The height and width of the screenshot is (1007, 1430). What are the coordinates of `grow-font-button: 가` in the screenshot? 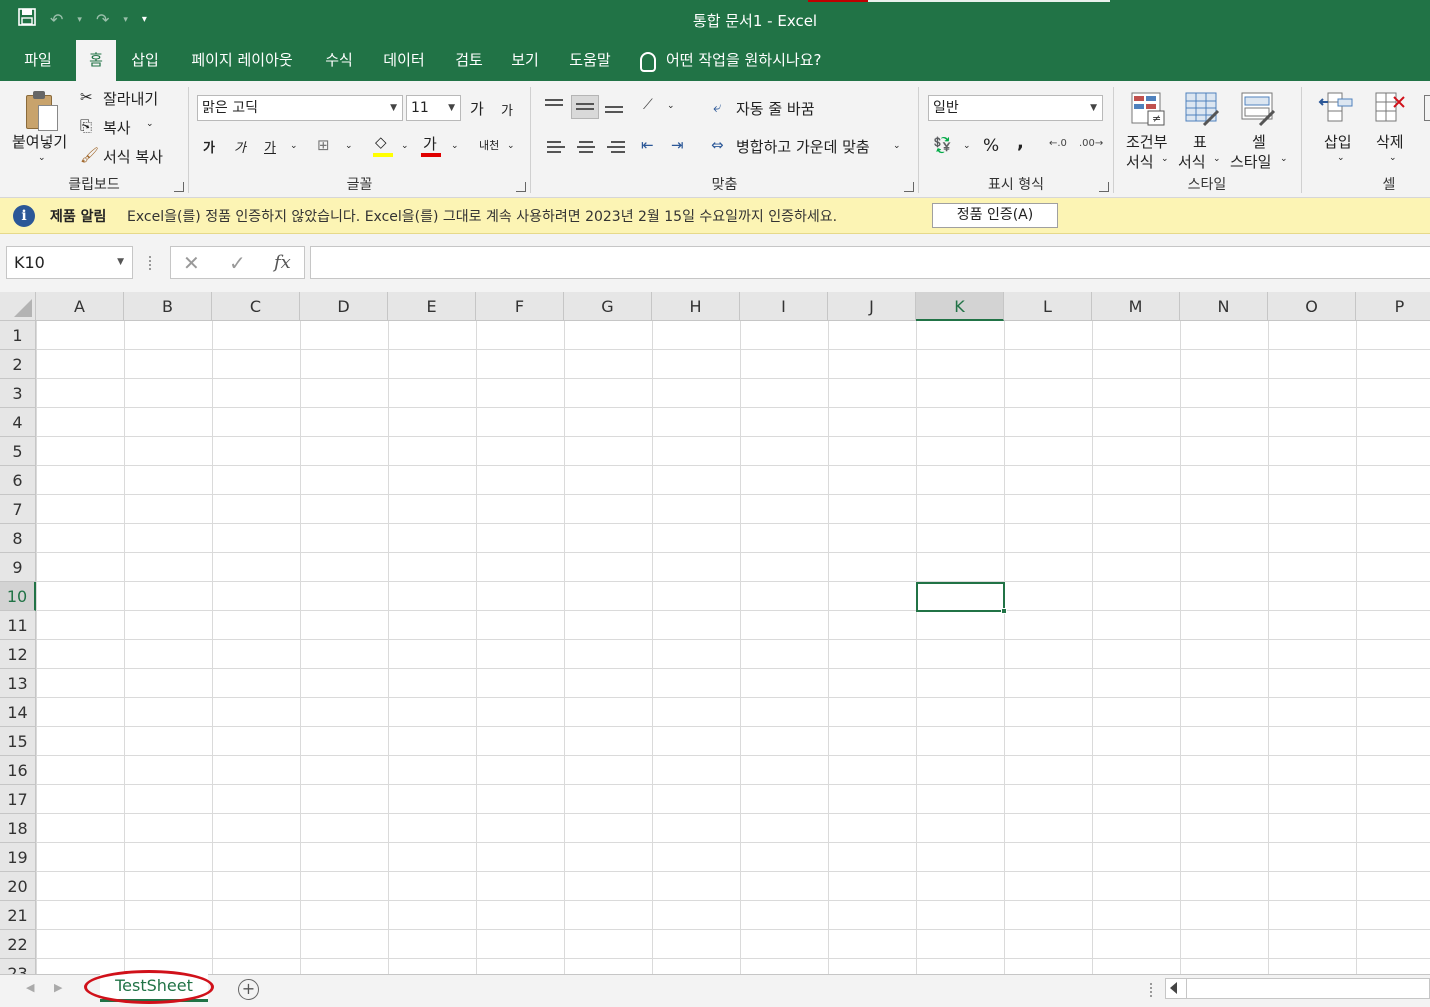 It's located at (477, 108).